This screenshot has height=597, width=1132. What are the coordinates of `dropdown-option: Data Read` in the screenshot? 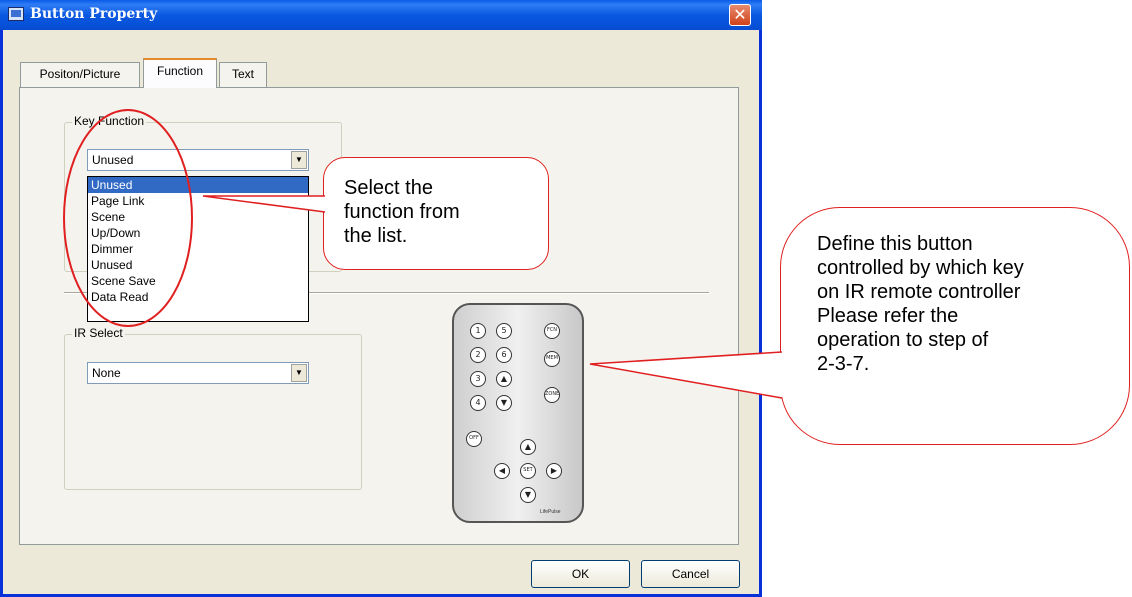 It's located at (198, 297).